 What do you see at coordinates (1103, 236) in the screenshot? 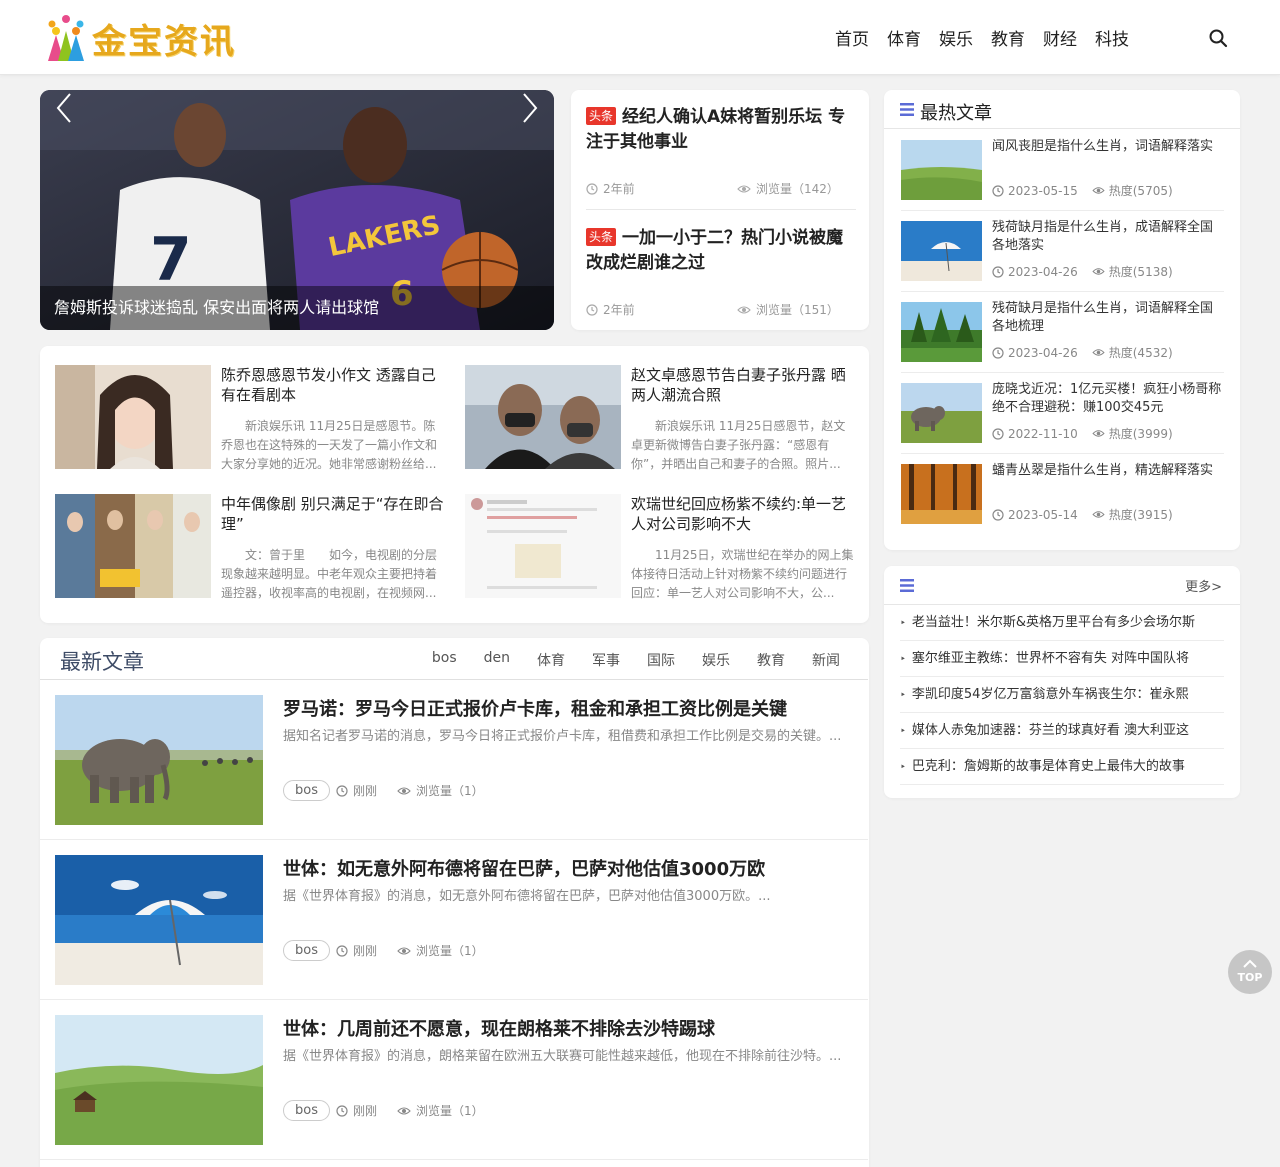
I see `hot-item-title: 残荷缺月指是什么生肖，成语解释全国各地落实` at bounding box center [1103, 236].